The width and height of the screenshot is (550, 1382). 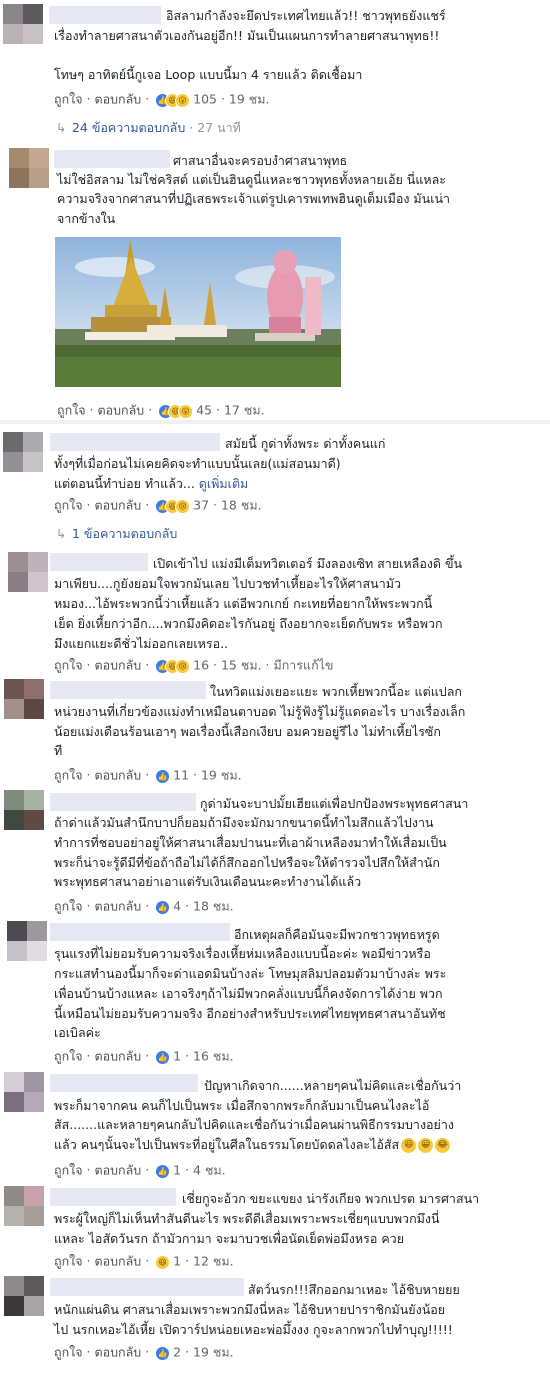 What do you see at coordinates (144, 1056) in the screenshot?
I see `comment-actions: ถูกใจ · ตอบกลับ · 👍 1 · 16 ชม.` at bounding box center [144, 1056].